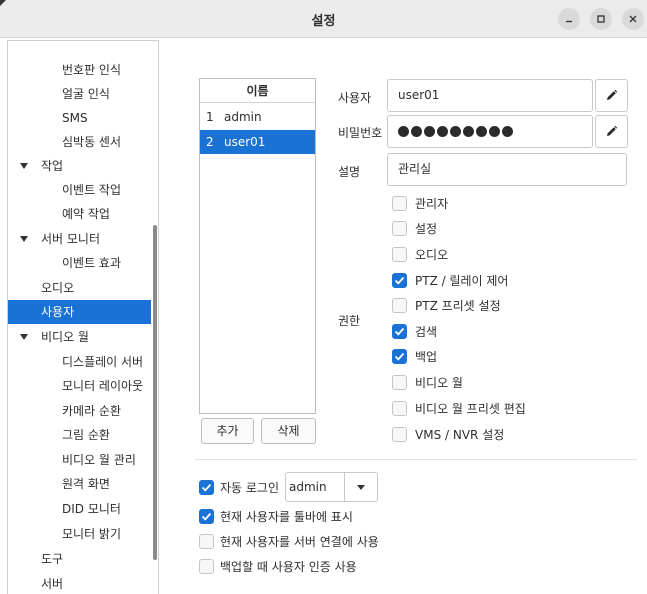 Image resolution: width=647 pixels, height=594 pixels. I want to click on tree-item-label: 사용자, so click(58, 312).